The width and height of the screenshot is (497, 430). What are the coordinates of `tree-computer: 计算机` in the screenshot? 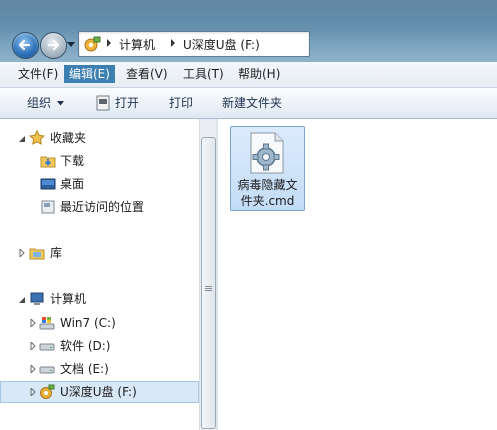 It's located at (99, 299).